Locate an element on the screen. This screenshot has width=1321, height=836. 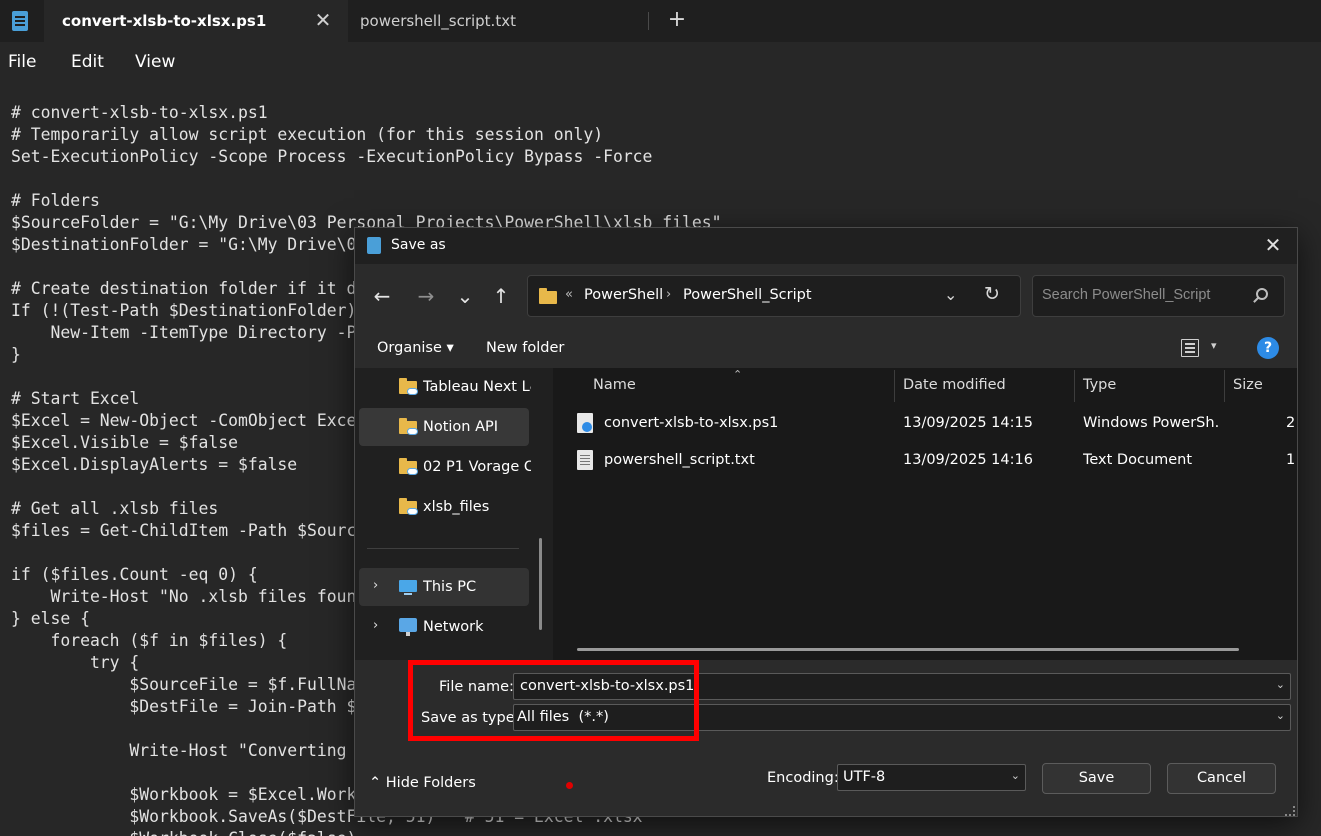
breadcrumb-powershell: PowerShell is located at coordinates (623, 295).